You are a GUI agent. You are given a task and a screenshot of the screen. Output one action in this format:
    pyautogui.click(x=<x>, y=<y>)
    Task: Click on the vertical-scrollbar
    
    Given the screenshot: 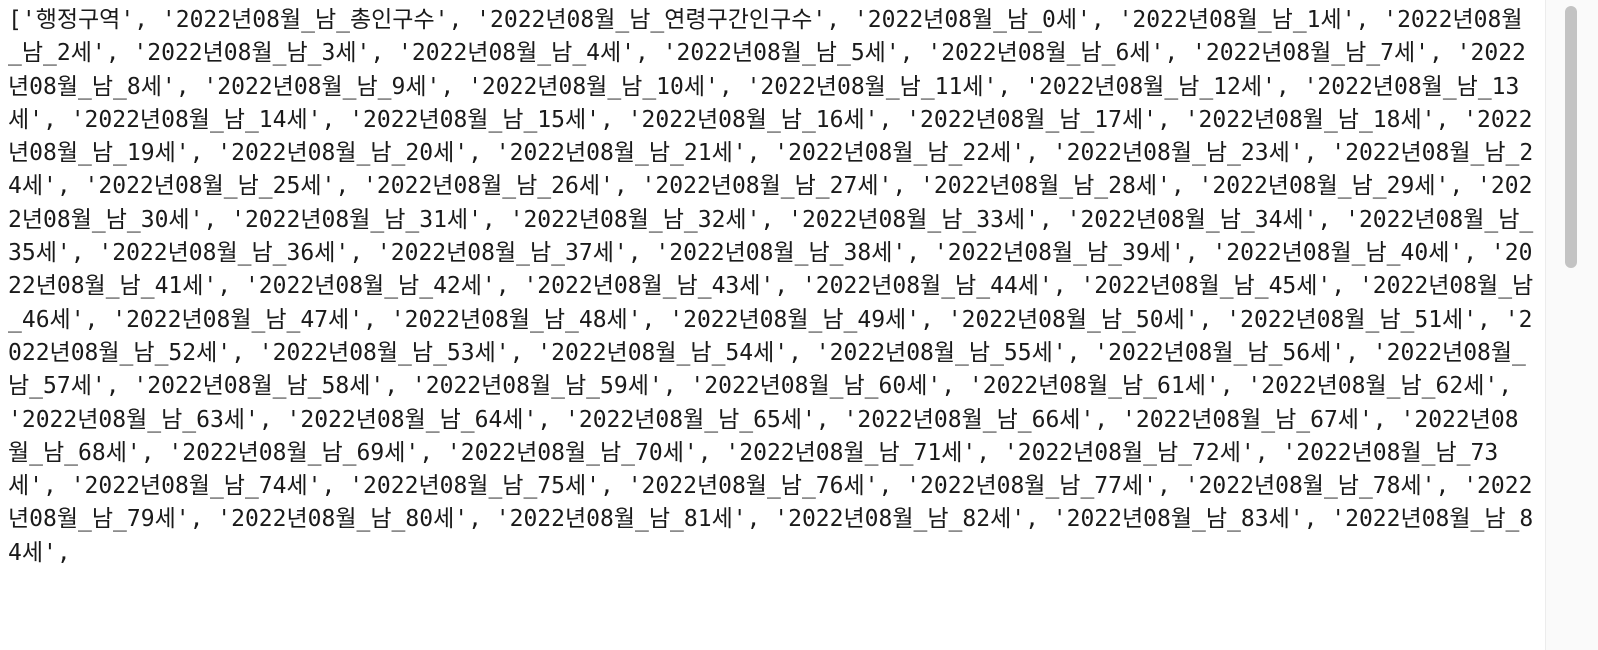 What is the action you would take?
    pyautogui.click(x=1571, y=325)
    